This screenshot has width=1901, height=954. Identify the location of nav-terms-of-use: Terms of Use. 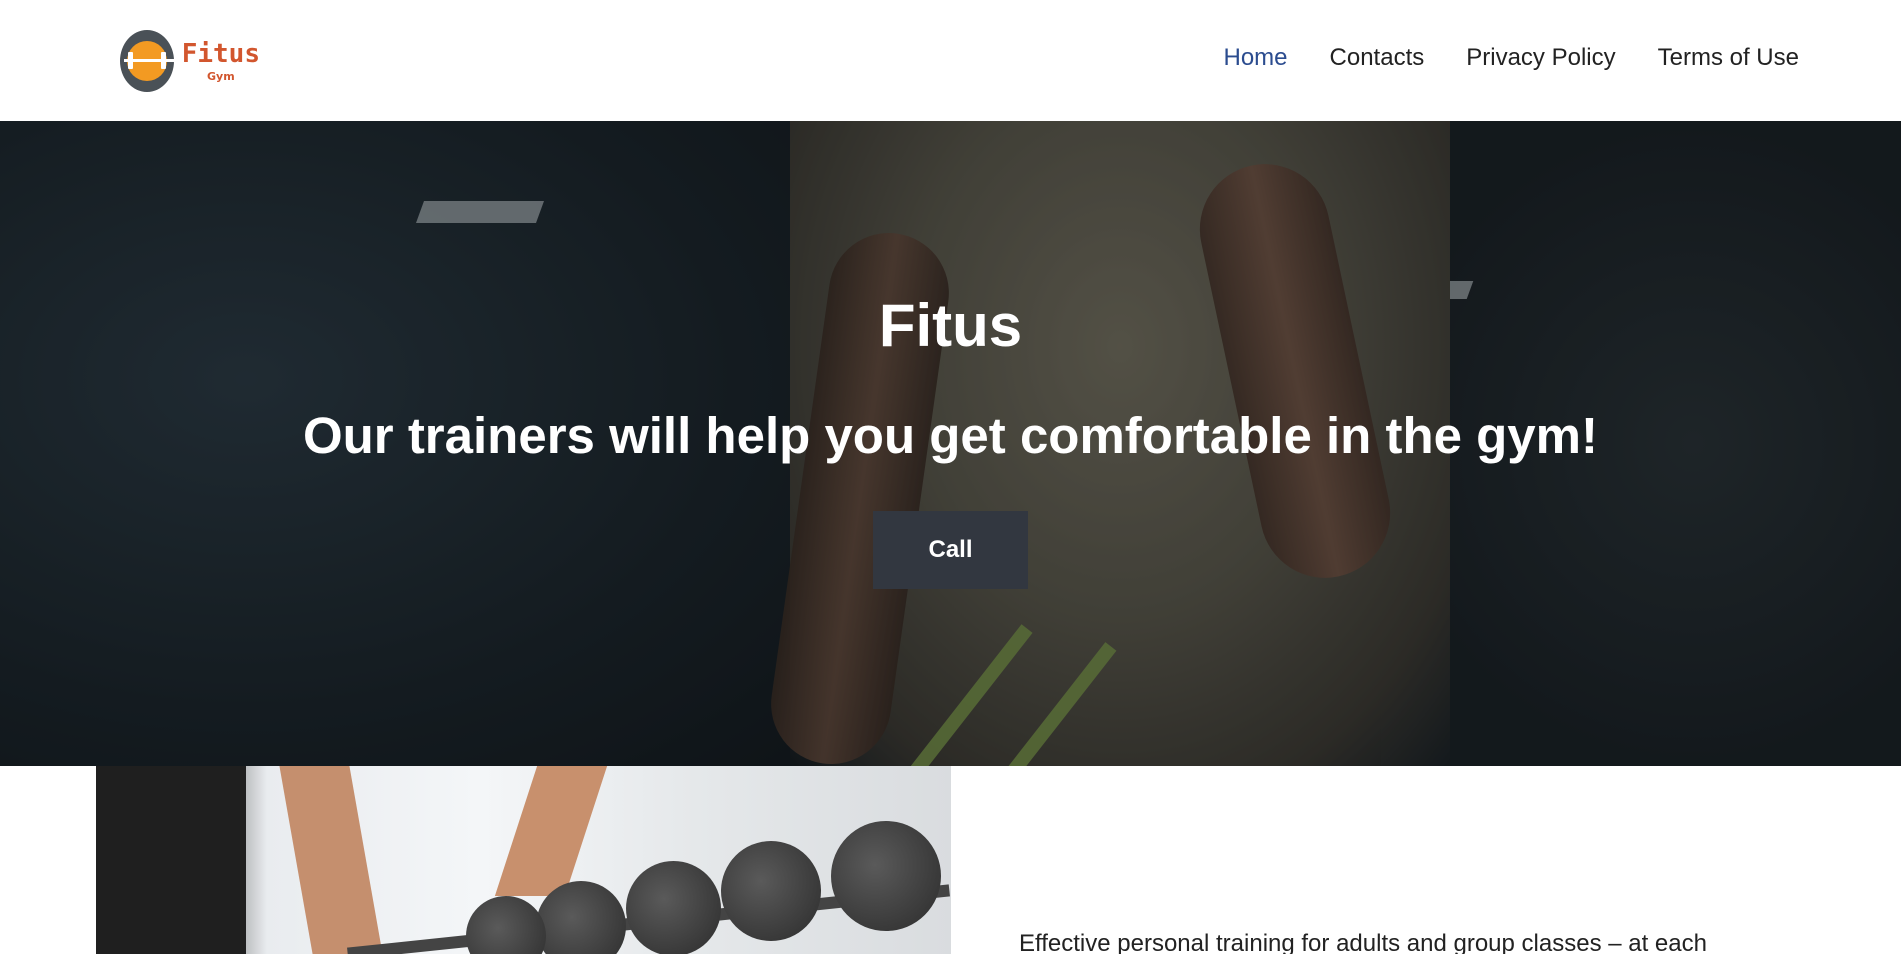
(1728, 58).